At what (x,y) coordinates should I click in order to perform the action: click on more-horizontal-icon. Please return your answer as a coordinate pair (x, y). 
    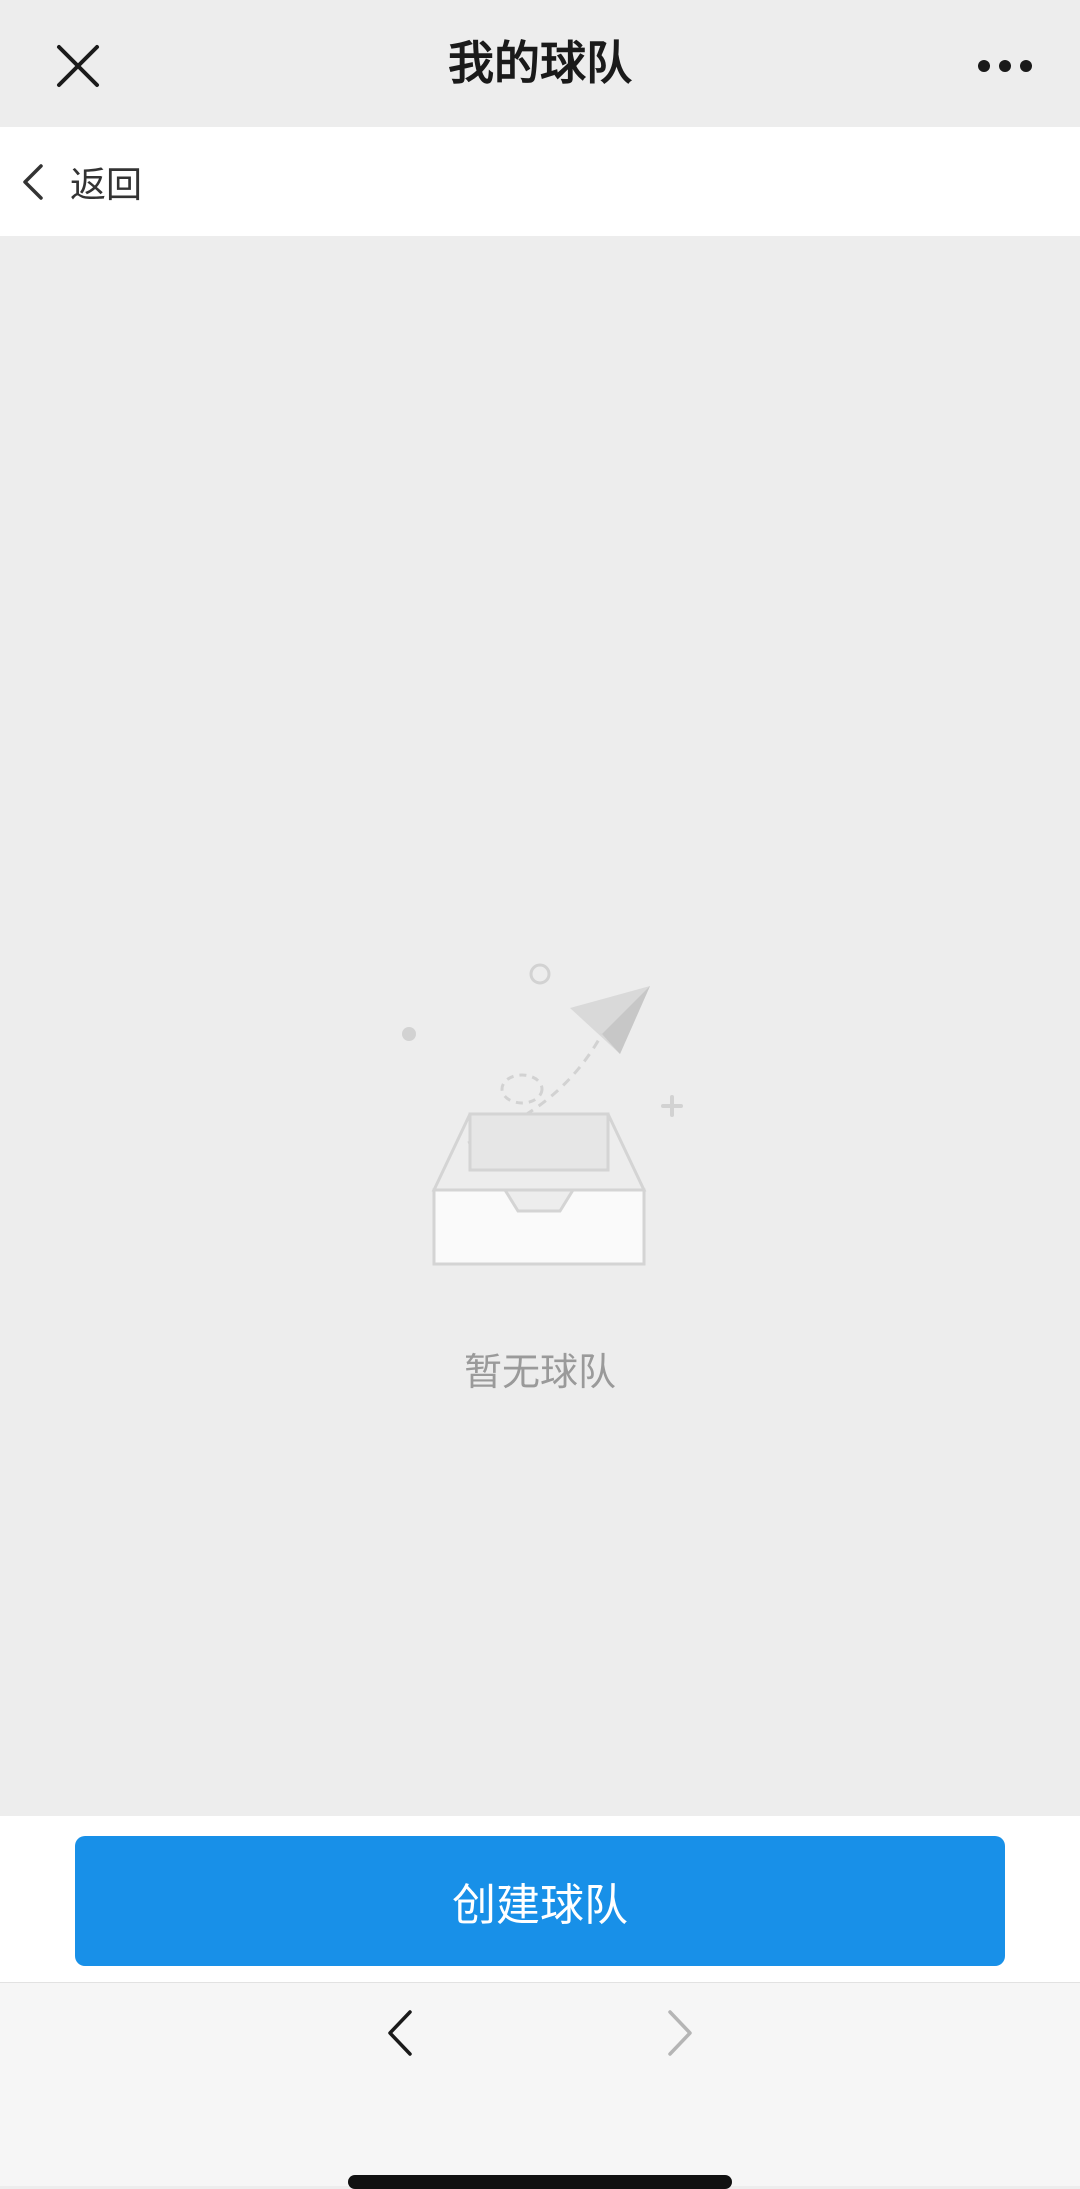
    Looking at the image, I should click on (1005, 66).